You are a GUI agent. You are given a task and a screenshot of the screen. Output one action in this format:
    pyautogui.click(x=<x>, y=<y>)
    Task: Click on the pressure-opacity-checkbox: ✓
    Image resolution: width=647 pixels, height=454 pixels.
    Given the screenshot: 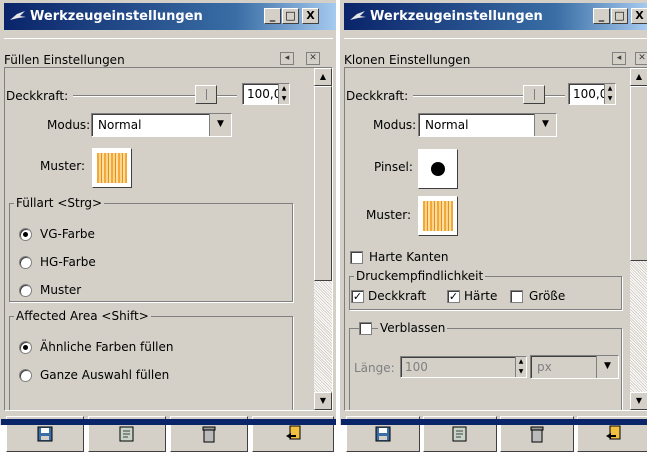 What is the action you would take?
    pyautogui.click(x=357, y=296)
    